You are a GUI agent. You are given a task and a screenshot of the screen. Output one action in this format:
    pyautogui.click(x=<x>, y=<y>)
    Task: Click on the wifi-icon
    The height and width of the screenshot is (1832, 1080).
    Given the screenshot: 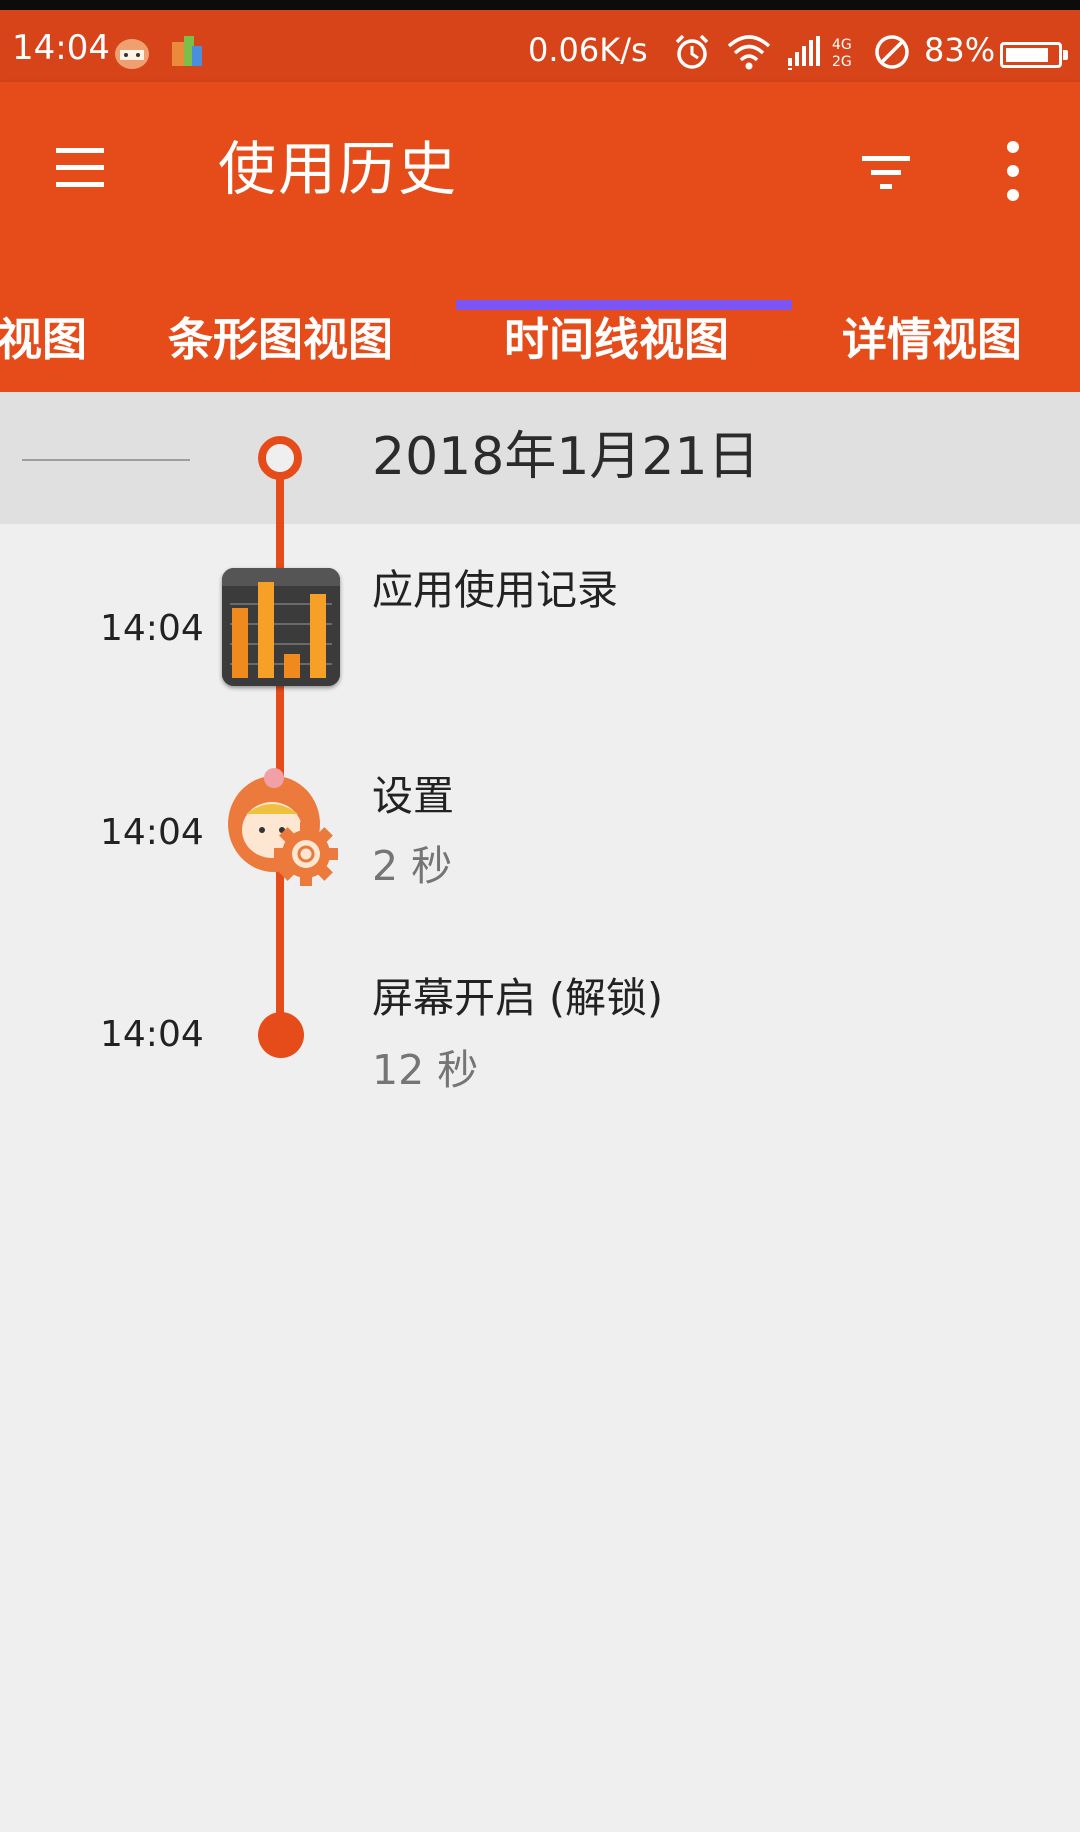 What is the action you would take?
    pyautogui.click(x=749, y=52)
    